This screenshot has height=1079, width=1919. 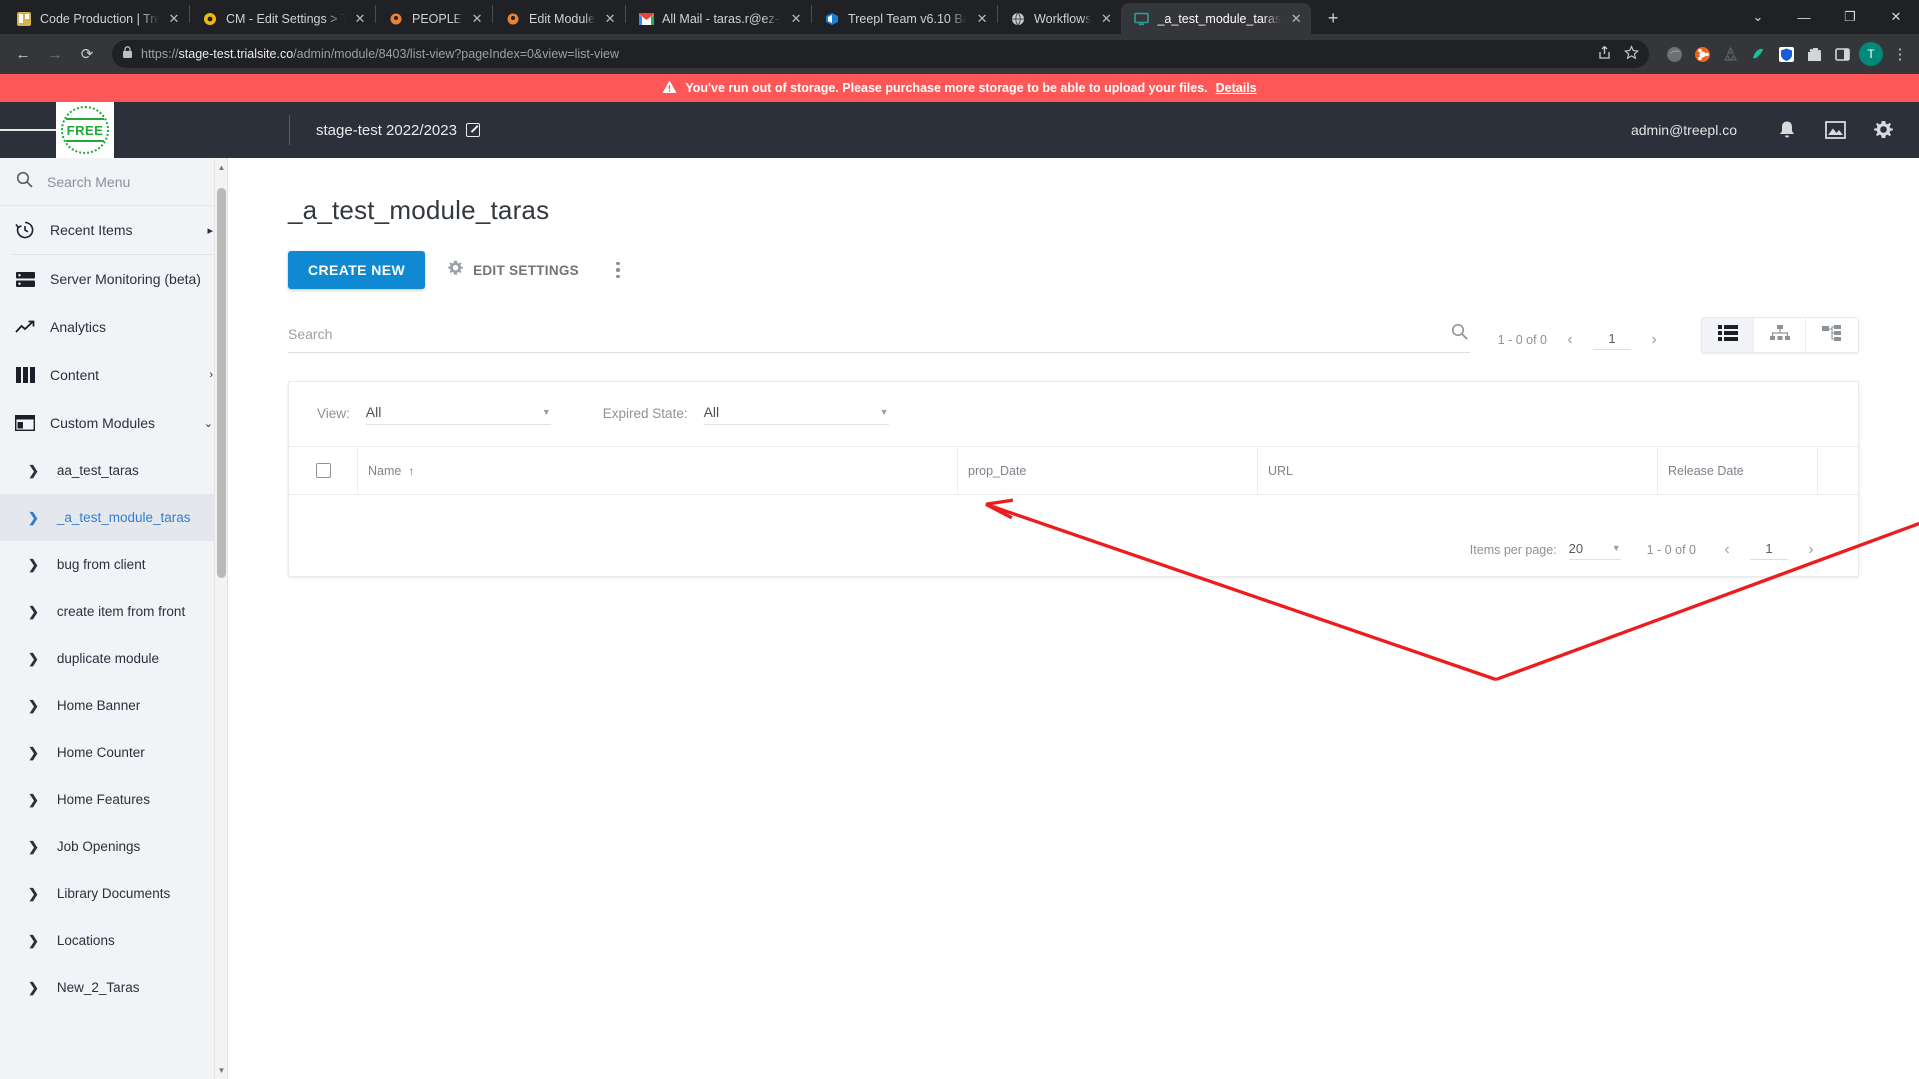 I want to click on browser-tab: PEOPLE ✕, so click(x=434, y=18).